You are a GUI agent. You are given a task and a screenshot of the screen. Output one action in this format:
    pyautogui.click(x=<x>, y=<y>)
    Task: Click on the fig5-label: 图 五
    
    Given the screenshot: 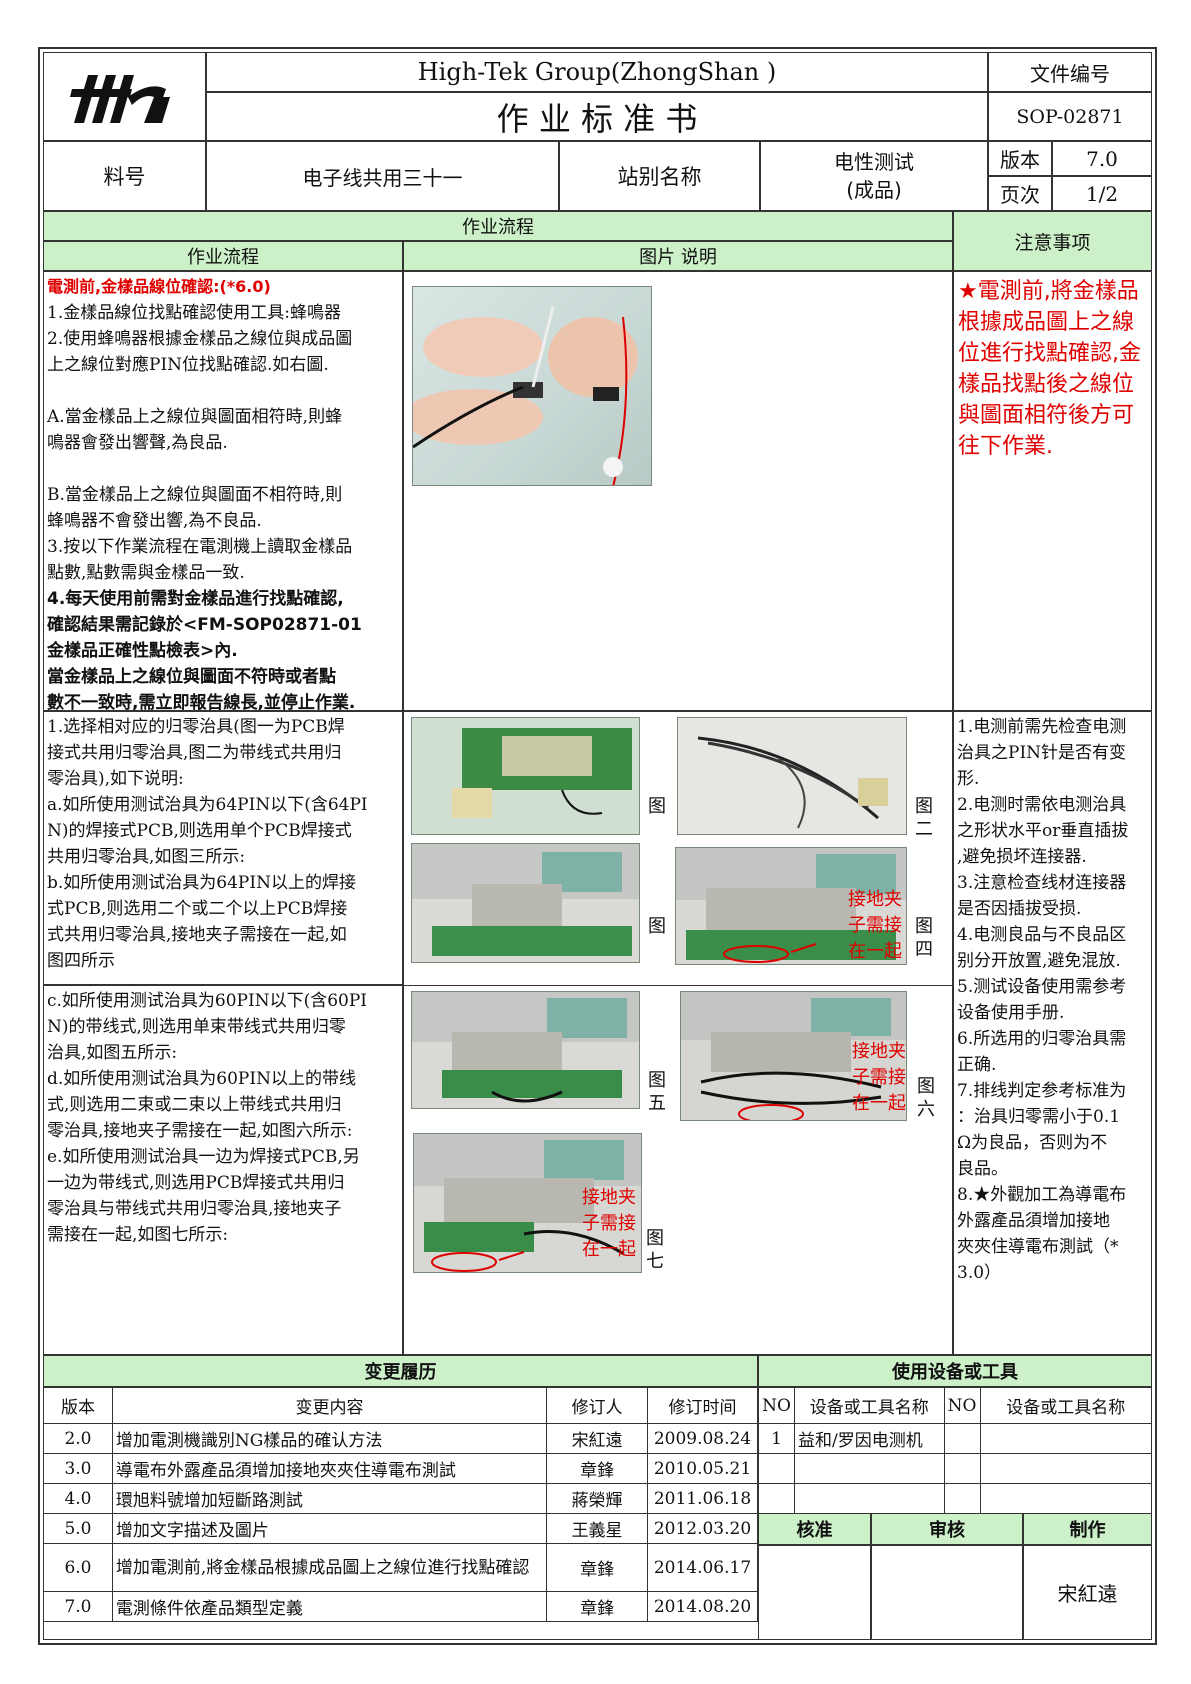 What is the action you would take?
    pyautogui.click(x=657, y=1092)
    